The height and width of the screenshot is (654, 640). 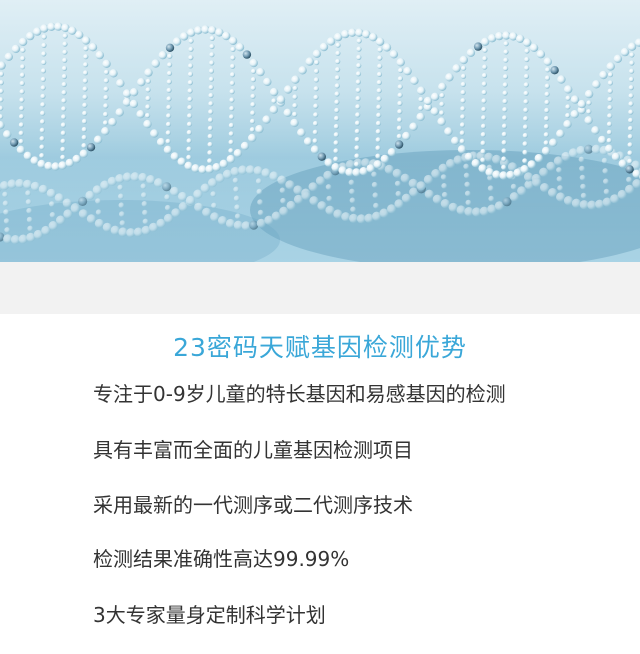 I want to click on feature-item: 专注于0-9岁儿童的特长基因和易感基因的检测, so click(x=299, y=394).